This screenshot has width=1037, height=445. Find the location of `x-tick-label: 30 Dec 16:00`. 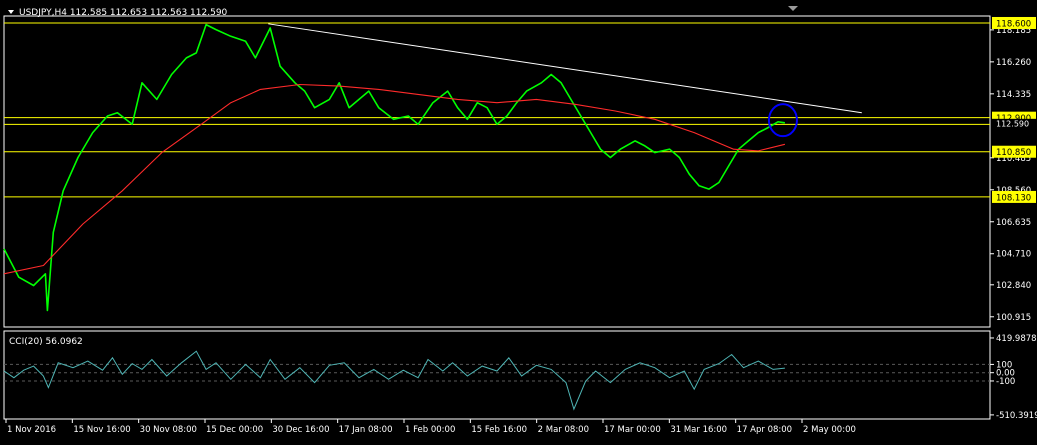

x-tick-label: 30 Dec 16:00 is located at coordinates (300, 430).